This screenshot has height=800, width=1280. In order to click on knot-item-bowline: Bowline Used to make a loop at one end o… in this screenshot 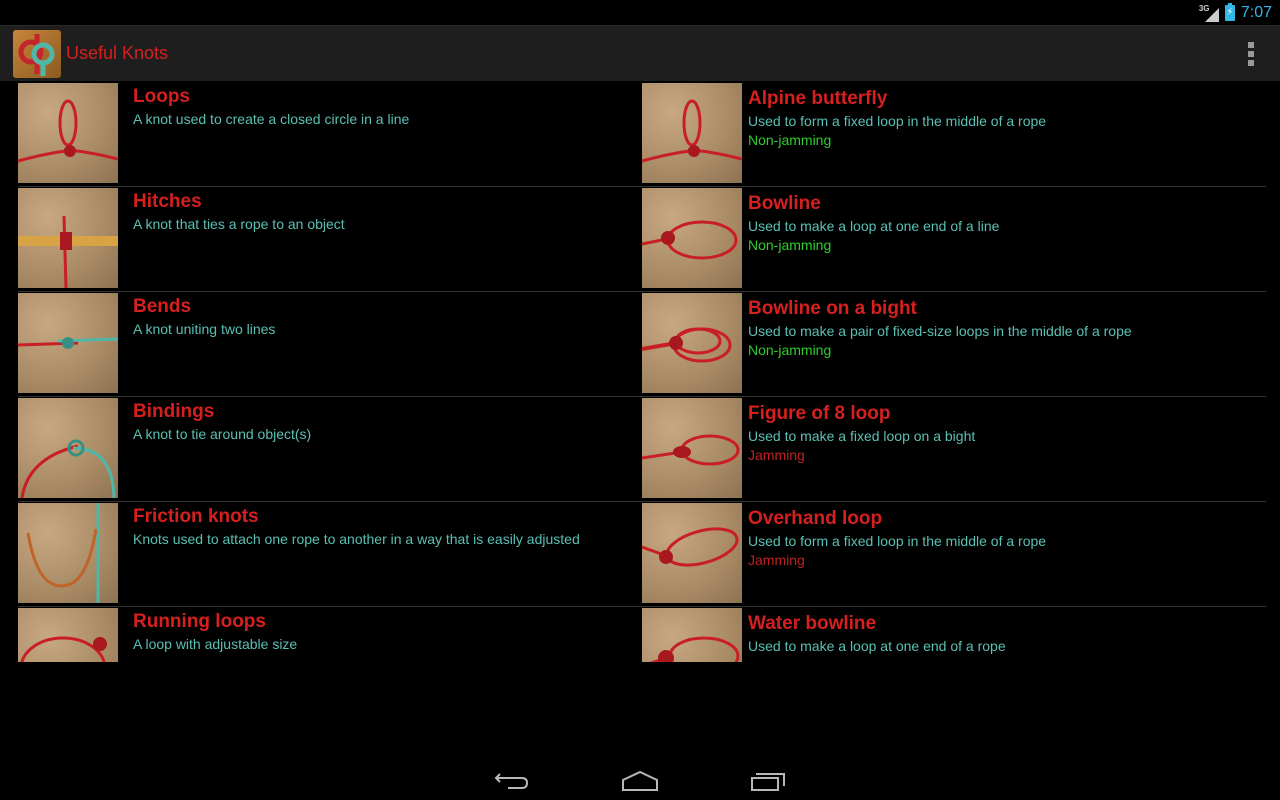, I will do `click(954, 239)`.